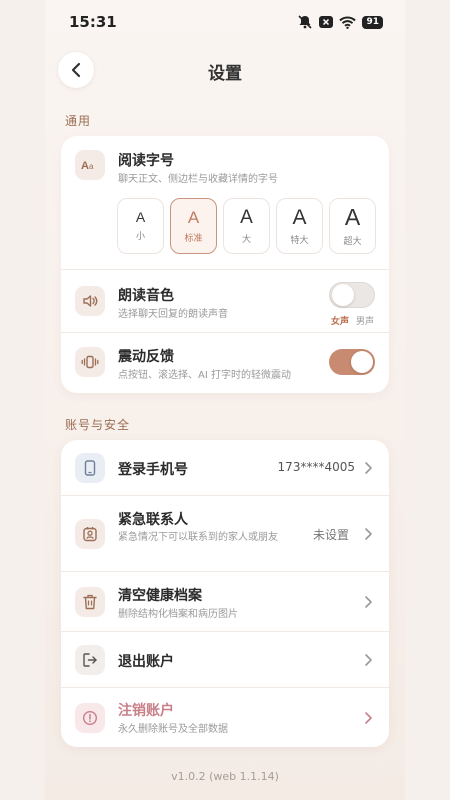 Image resolution: width=450 pixels, height=800 pixels. I want to click on font-size-option-label: 特大, so click(299, 240).